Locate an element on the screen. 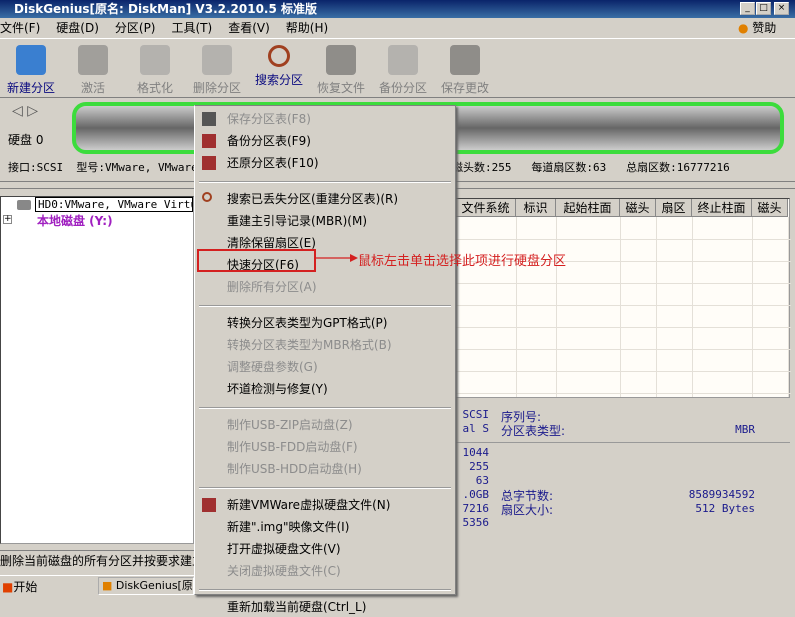  toolbar-label: 保存更改 is located at coordinates (464, 88).